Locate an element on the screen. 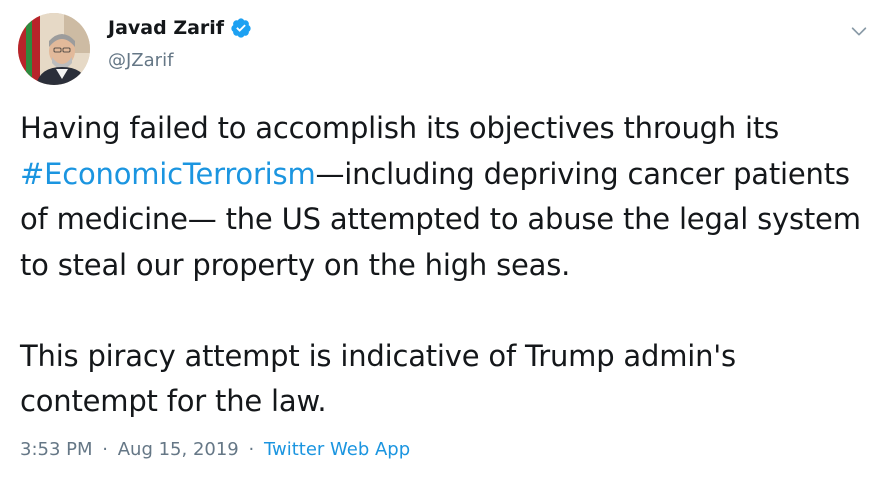 The height and width of the screenshot is (481, 884). verified-badge-icon is located at coordinates (241, 28).